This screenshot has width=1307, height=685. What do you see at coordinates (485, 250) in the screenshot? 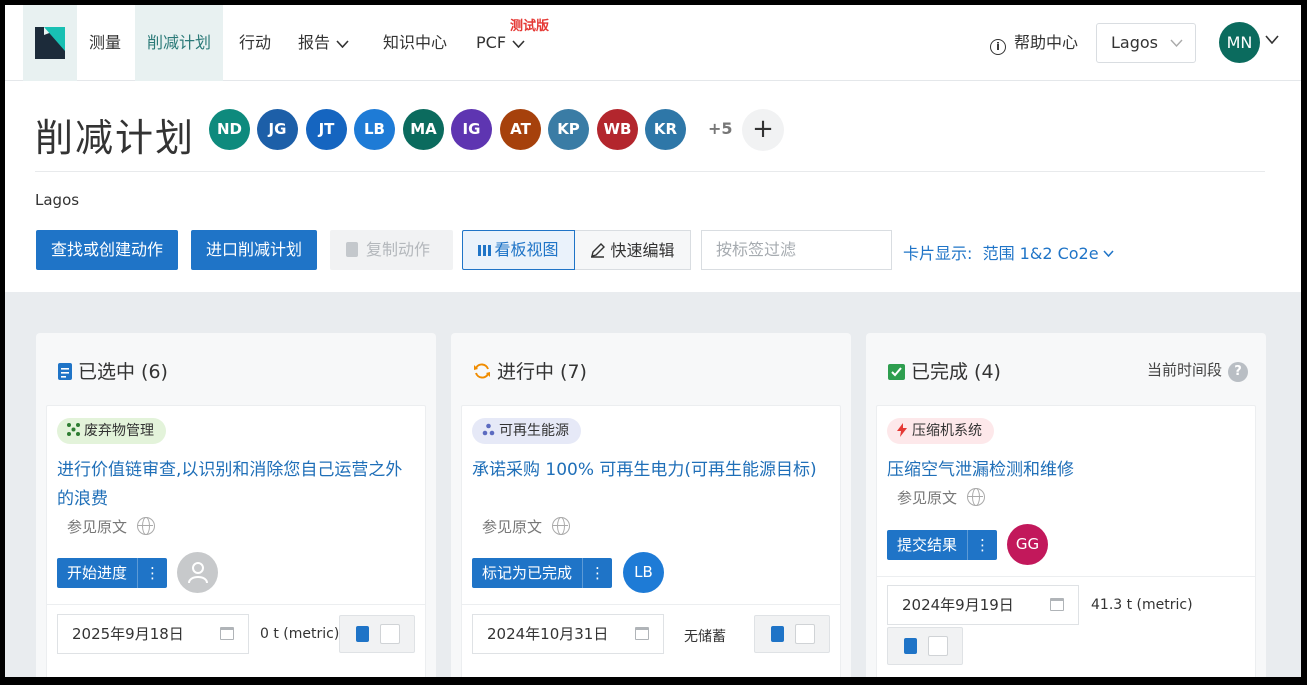
I see `kanban-icon` at bounding box center [485, 250].